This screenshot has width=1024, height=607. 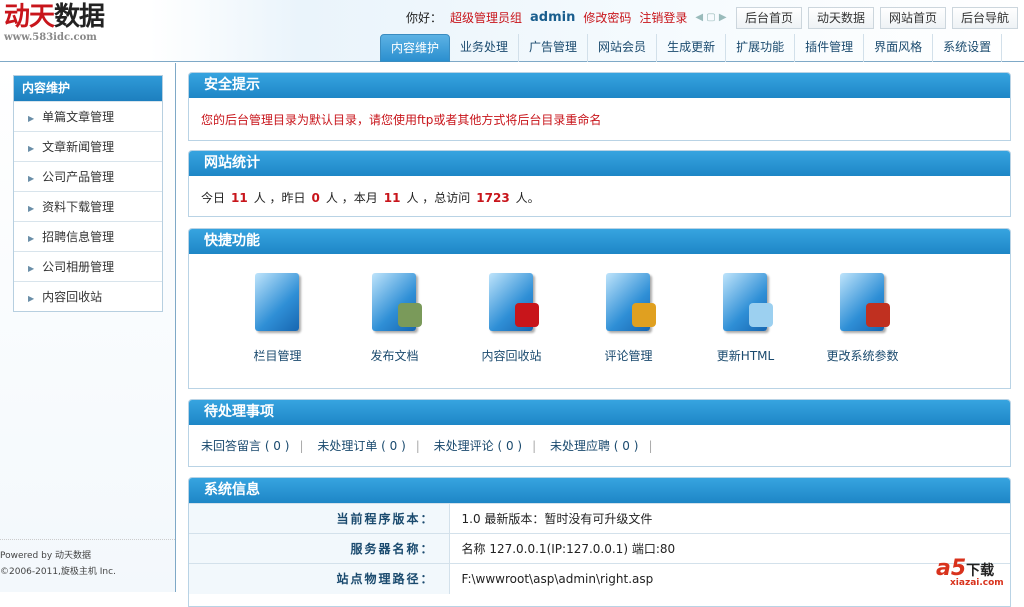 I want to click on security-panel: 安全提示 您的后台管理目录为默认目录，请您使用ftp或者其他方式将后台目录重命名, so click(x=599, y=106).